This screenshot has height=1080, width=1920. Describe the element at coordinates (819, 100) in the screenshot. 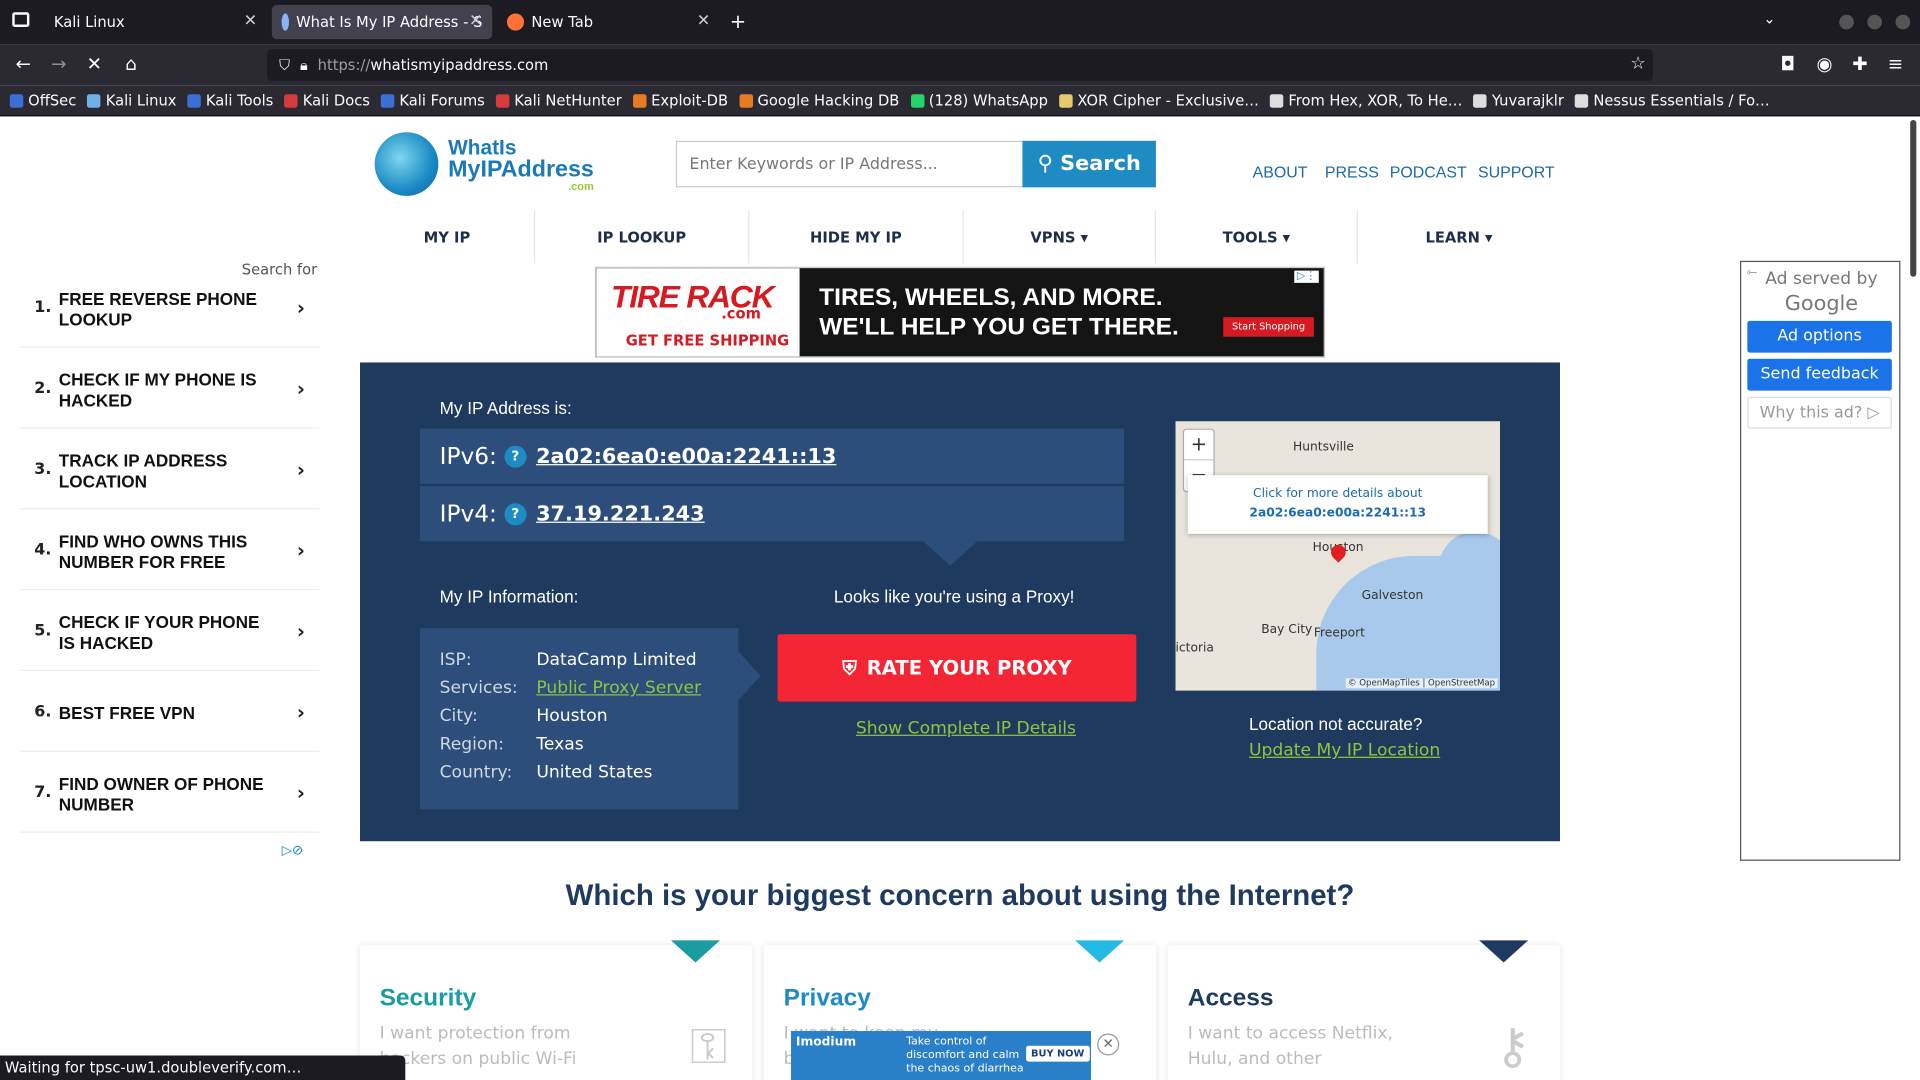

I see `bookmark-item: Google Hacking DB` at that location.